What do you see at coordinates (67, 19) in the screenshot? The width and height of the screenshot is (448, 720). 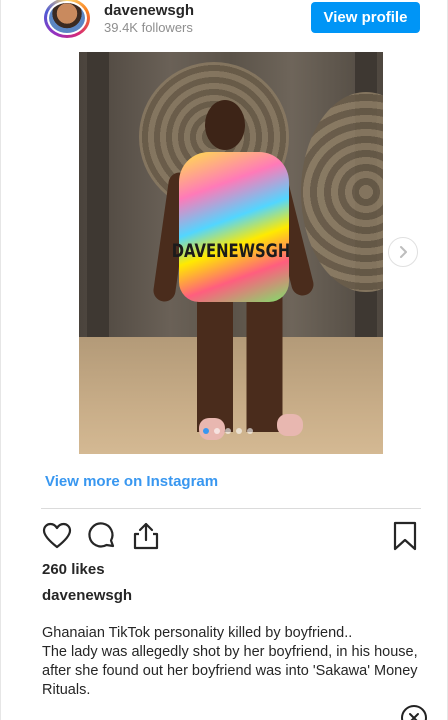 I see `avatar` at bounding box center [67, 19].